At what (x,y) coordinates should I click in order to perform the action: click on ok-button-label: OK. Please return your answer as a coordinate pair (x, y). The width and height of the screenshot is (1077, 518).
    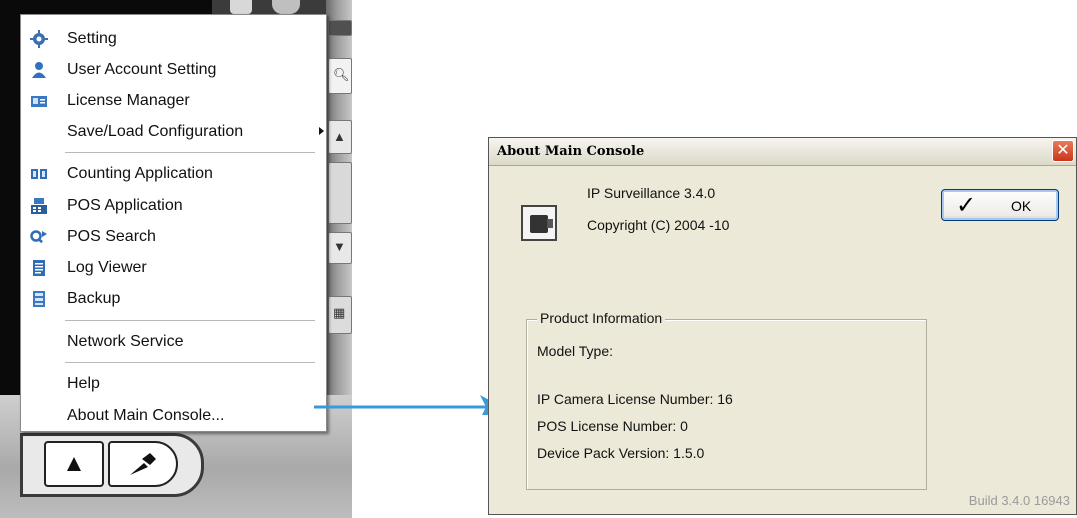
    Looking at the image, I should click on (1021, 206).